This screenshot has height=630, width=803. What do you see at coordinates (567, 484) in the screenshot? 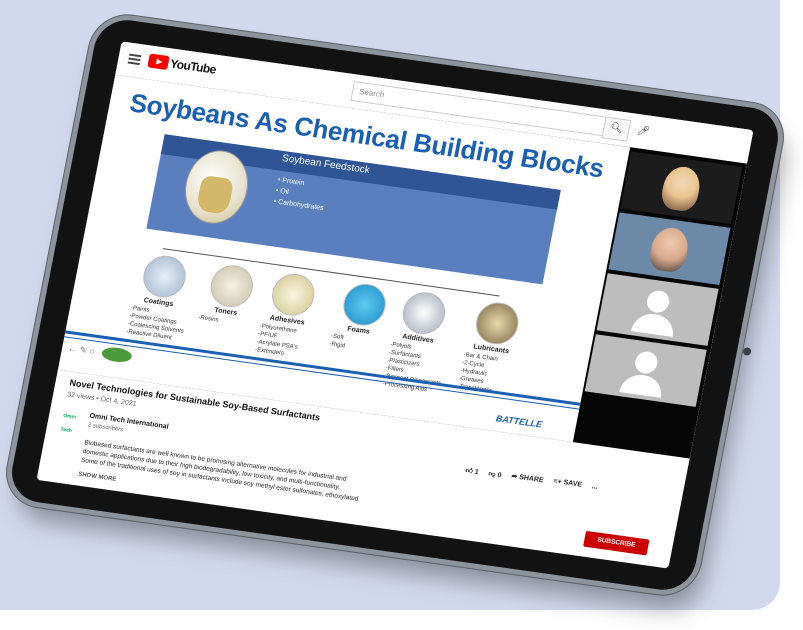
I see `save-button: ≡+ SAVE` at bounding box center [567, 484].